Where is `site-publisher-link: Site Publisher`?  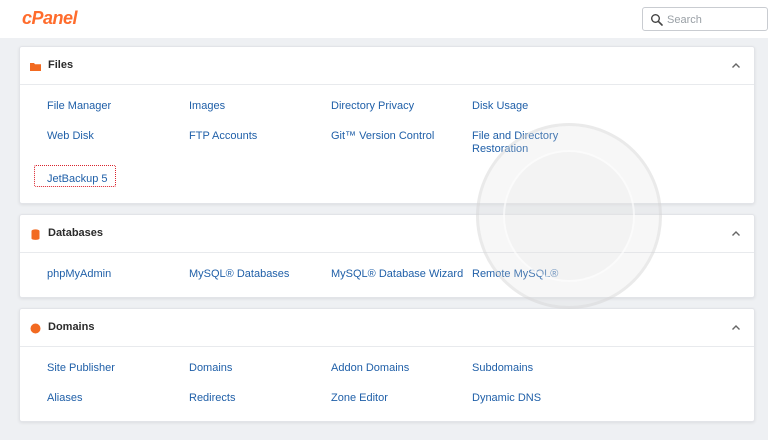 site-publisher-link: Site Publisher is located at coordinates (81, 368).